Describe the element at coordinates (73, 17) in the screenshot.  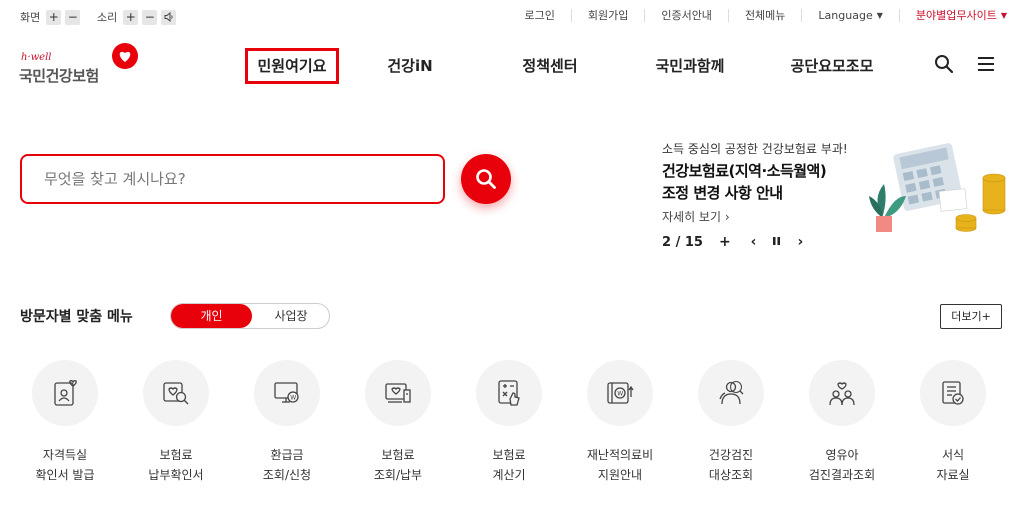
I see `zoom-out-button: −` at that location.